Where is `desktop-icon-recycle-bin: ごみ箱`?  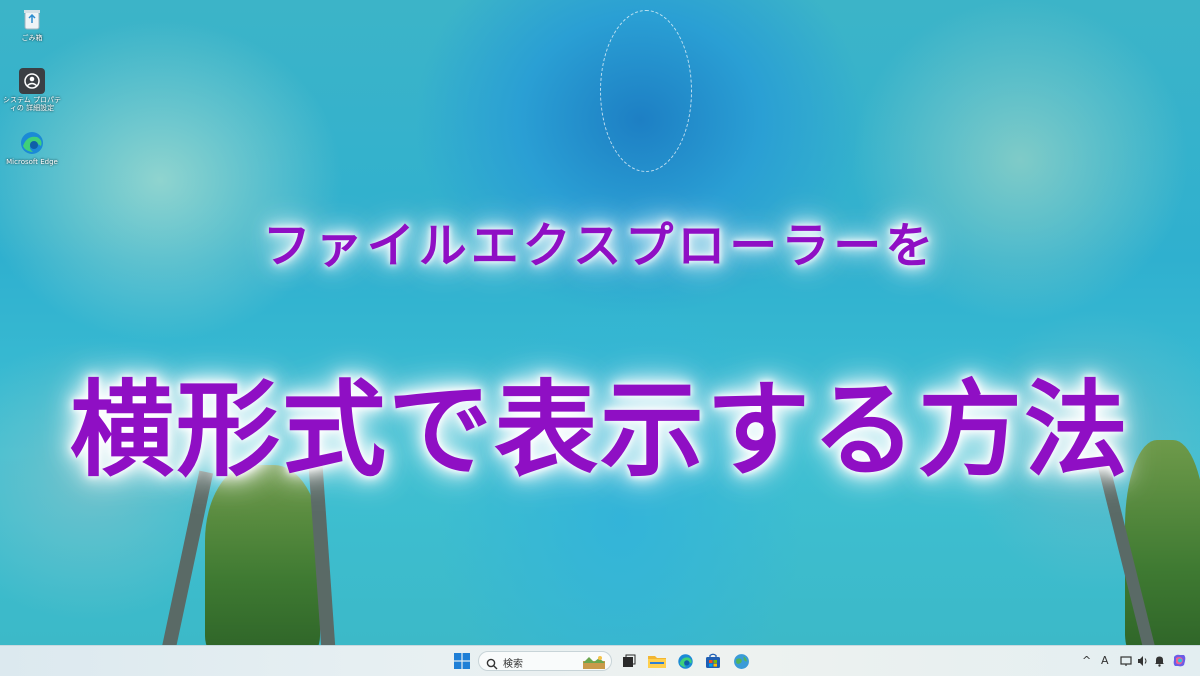
desktop-icon-recycle-bin: ごみ箱 is located at coordinates (32, 24).